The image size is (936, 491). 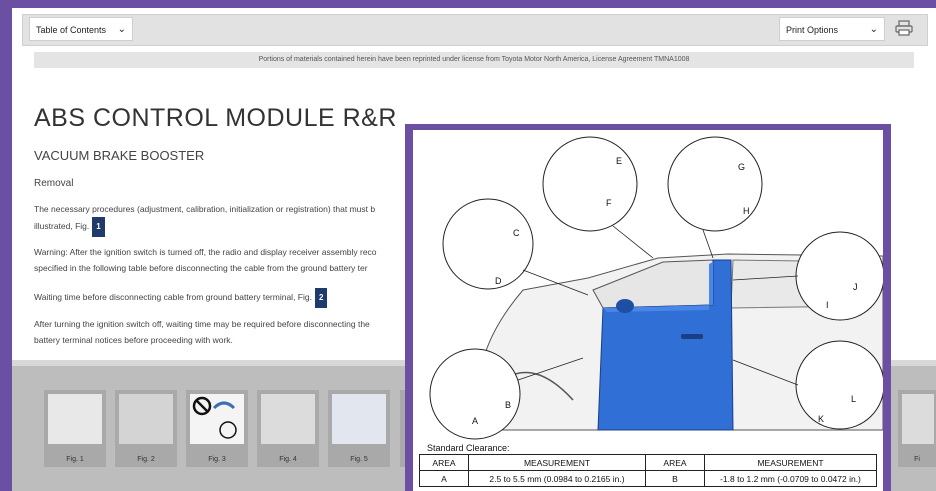 I want to click on table-header-row: AREA MEASUREMENT AREA MEASUREMENT, so click(x=648, y=462).